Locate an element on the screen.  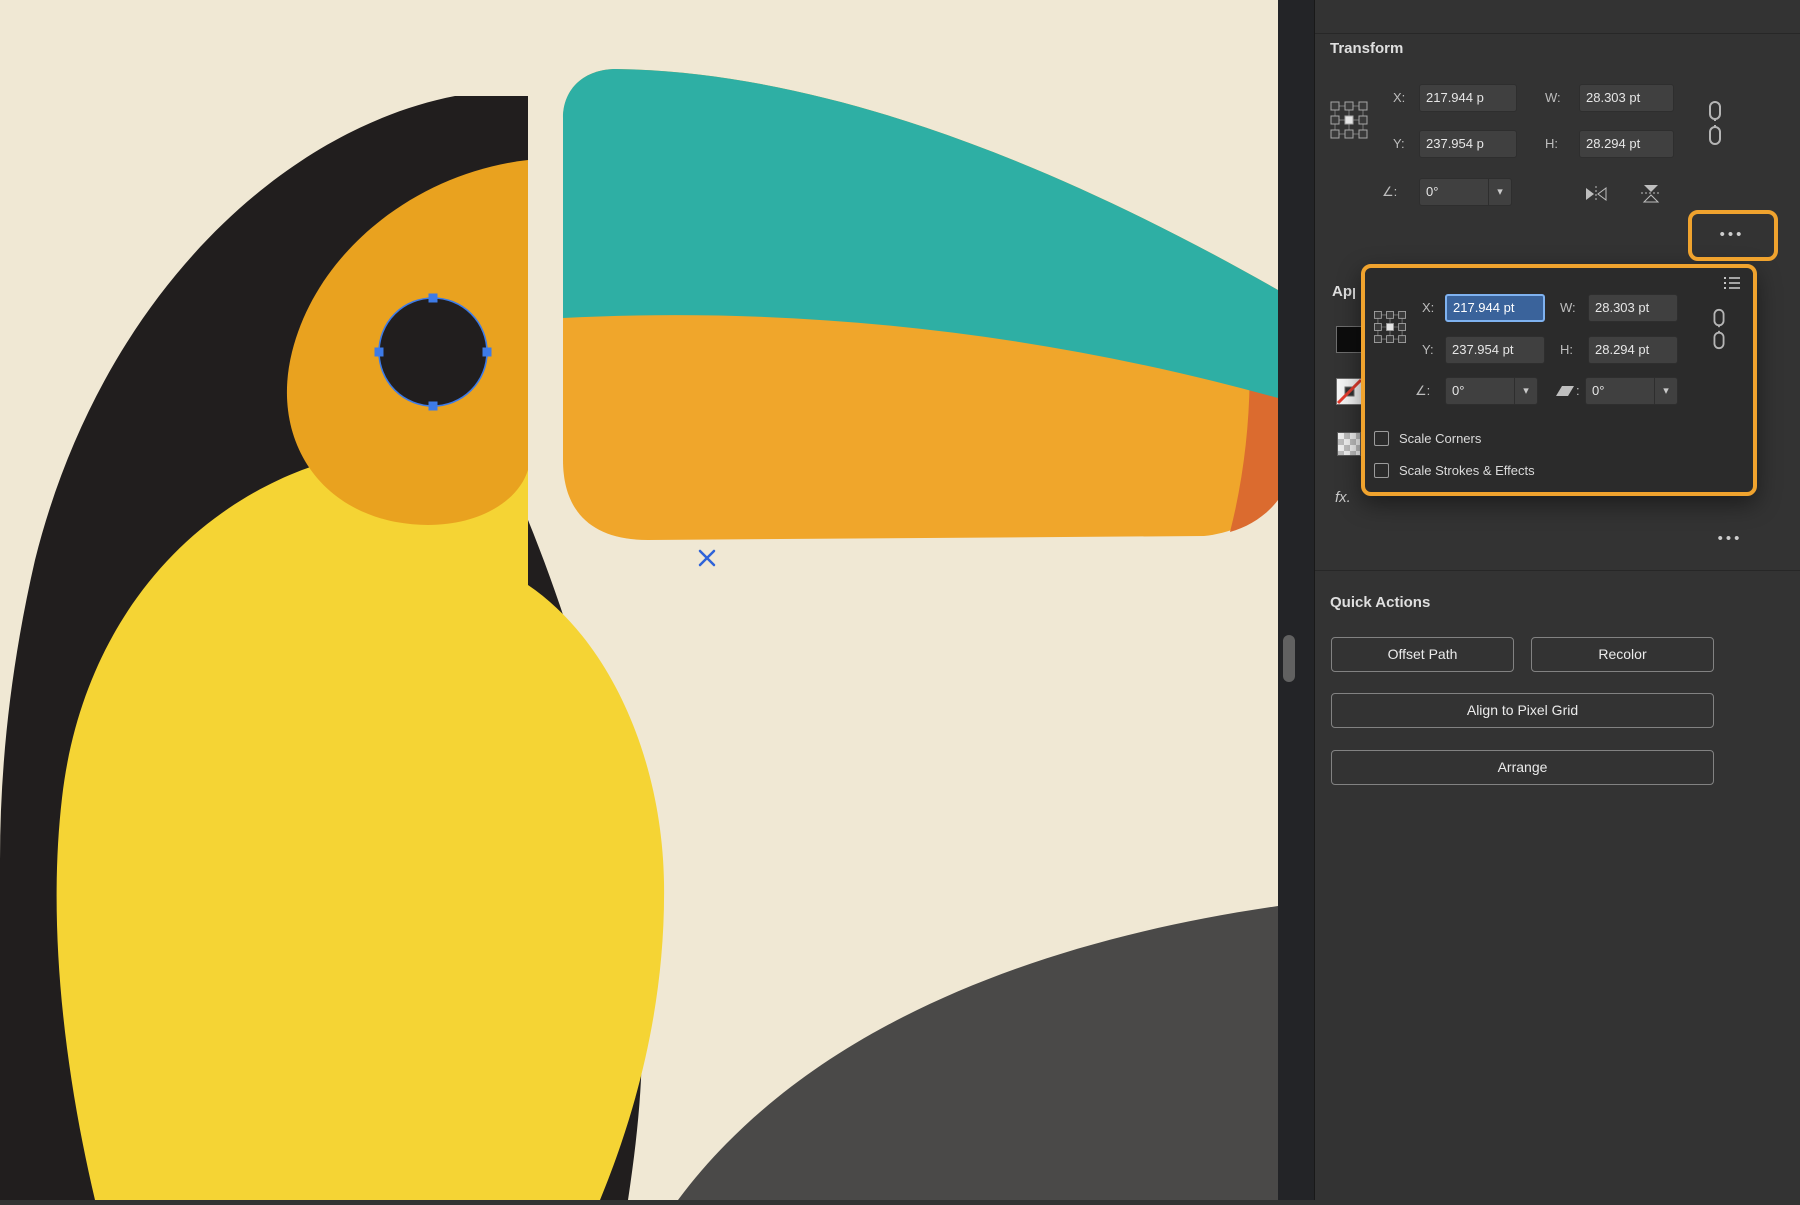
selection-handle-right is located at coordinates (487, 352).